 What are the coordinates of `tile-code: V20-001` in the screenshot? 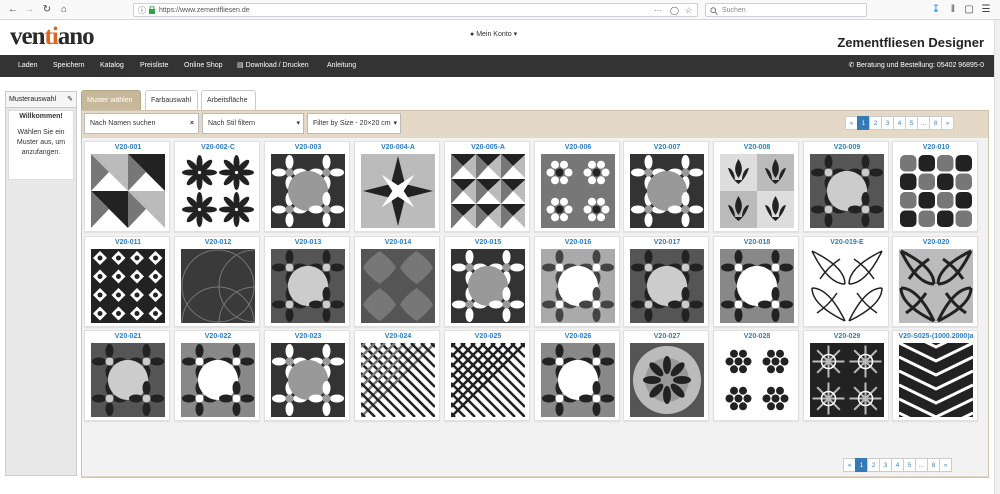 It's located at (128, 147).